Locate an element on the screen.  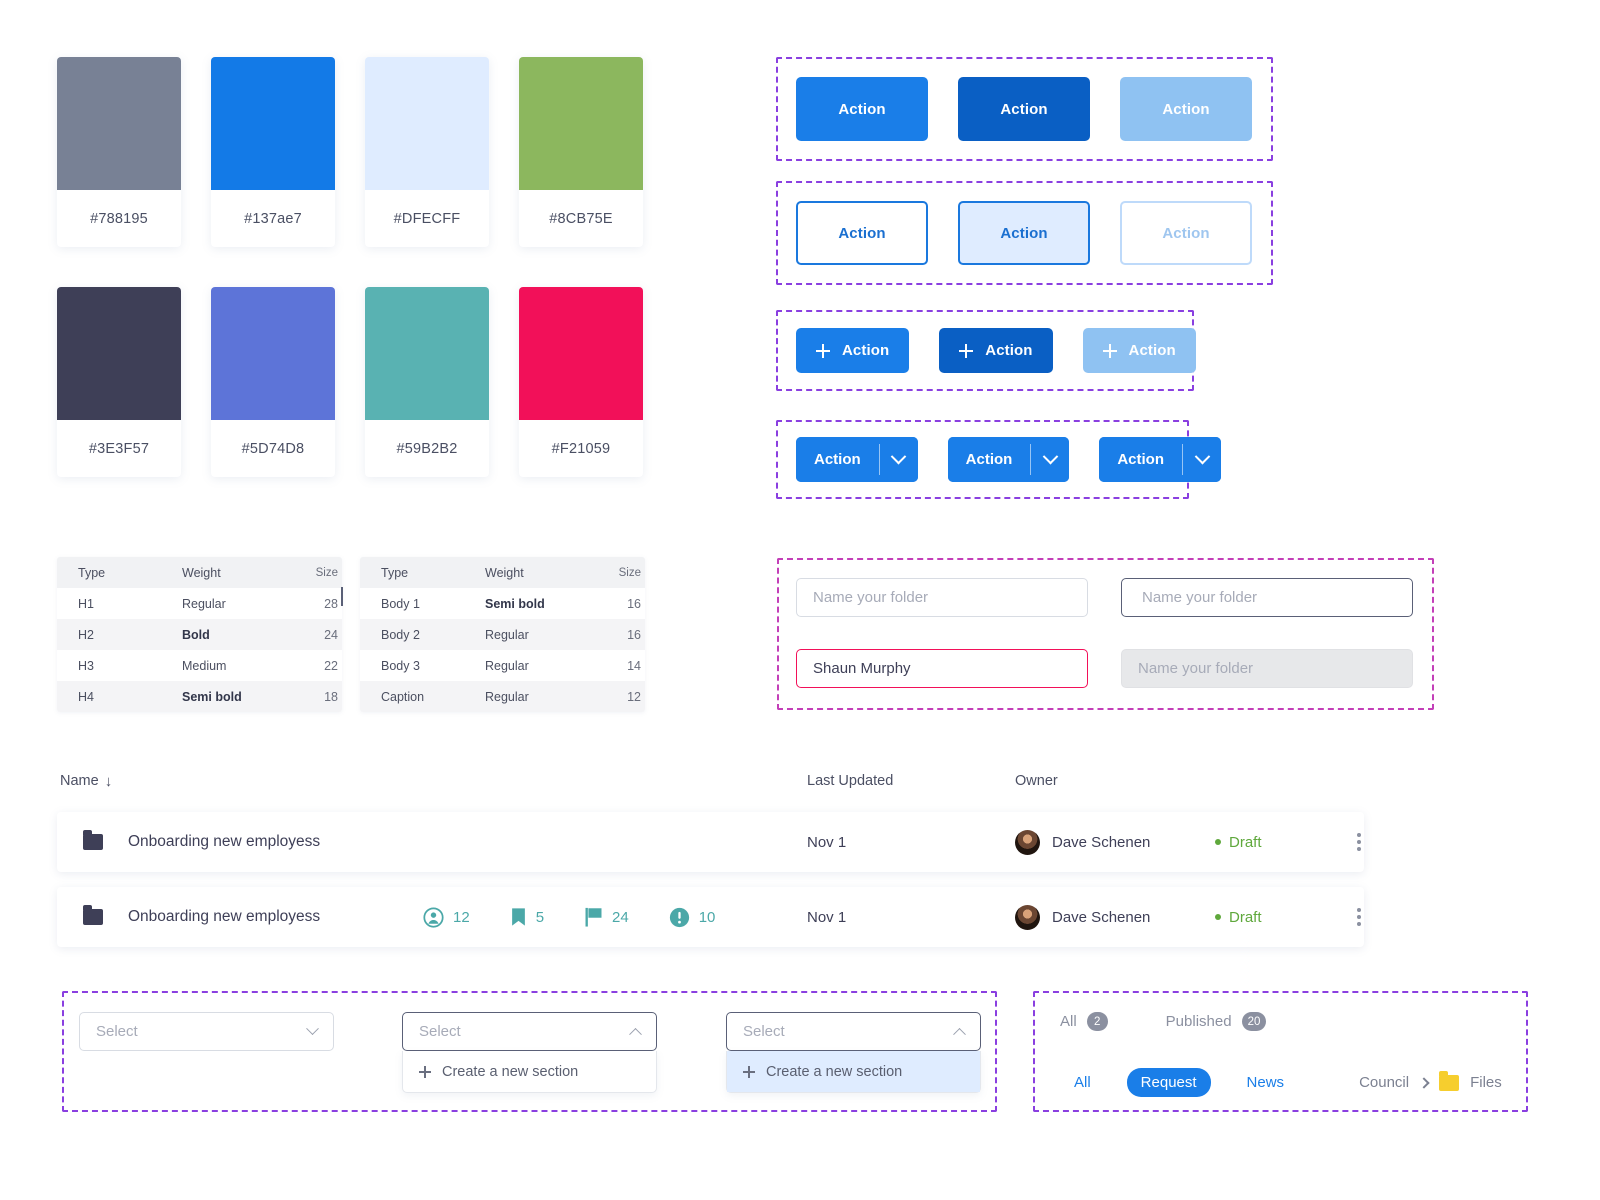
chevron-right-icon is located at coordinates (1424, 1082).